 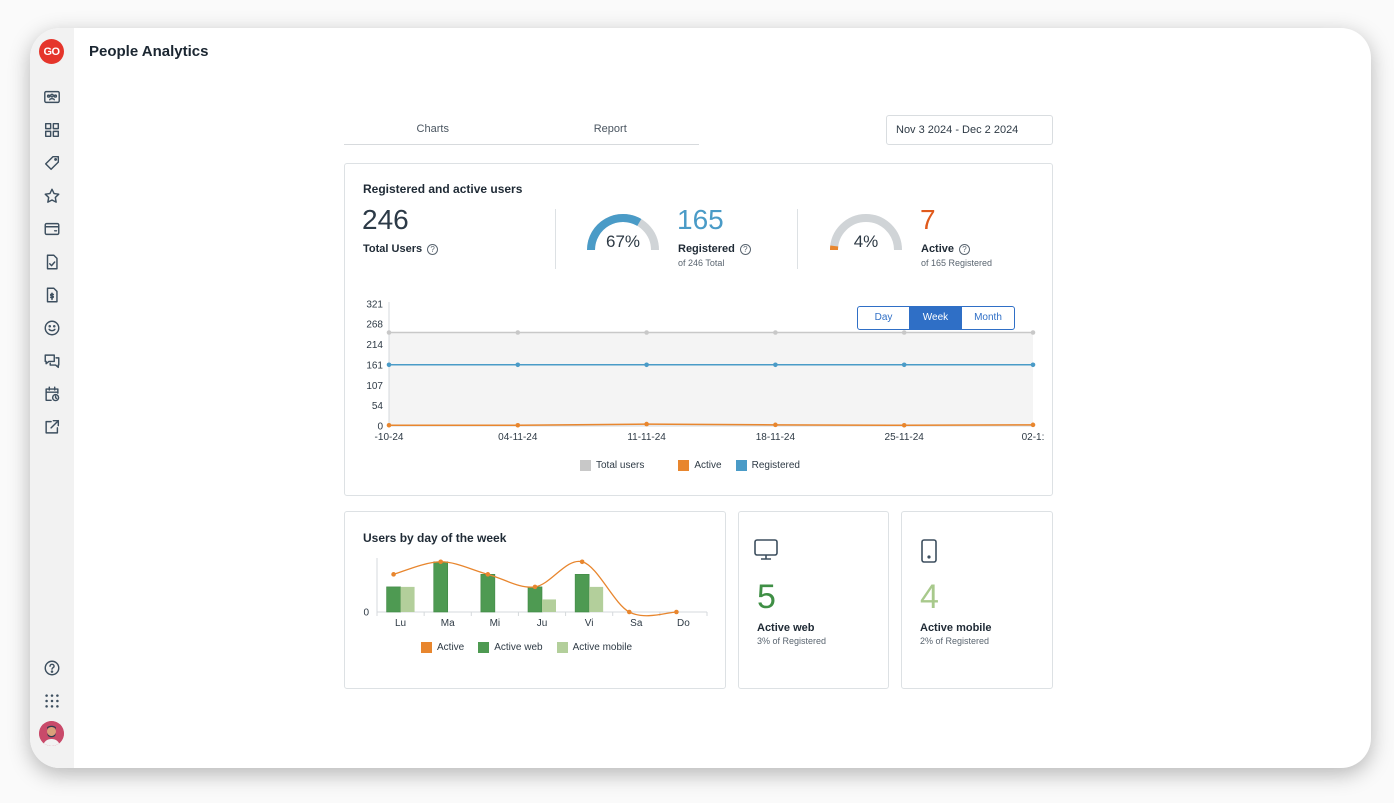 What do you see at coordinates (51, 733) in the screenshot?
I see `user-avatar` at bounding box center [51, 733].